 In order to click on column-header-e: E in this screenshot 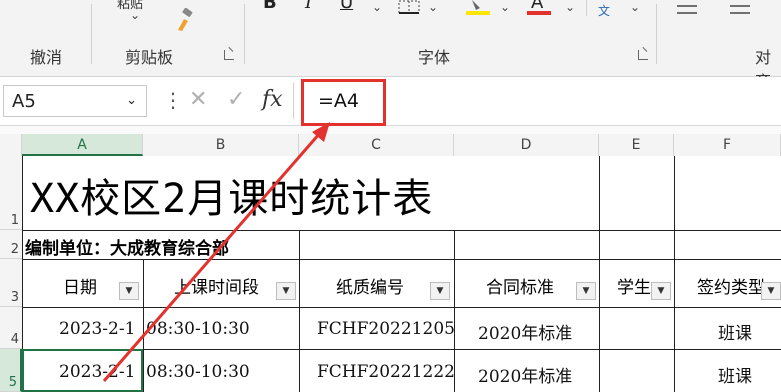, I will do `click(636, 145)`.